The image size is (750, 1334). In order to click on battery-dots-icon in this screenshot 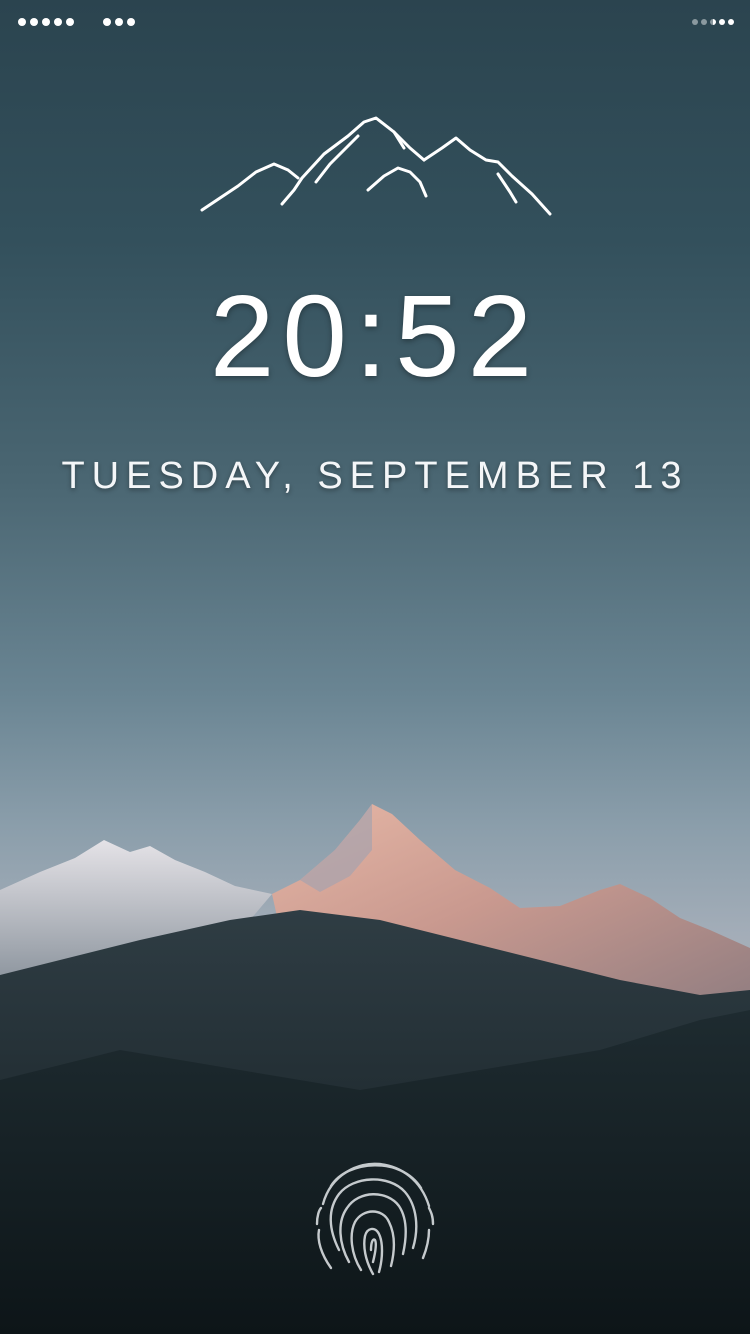, I will do `click(713, 22)`.